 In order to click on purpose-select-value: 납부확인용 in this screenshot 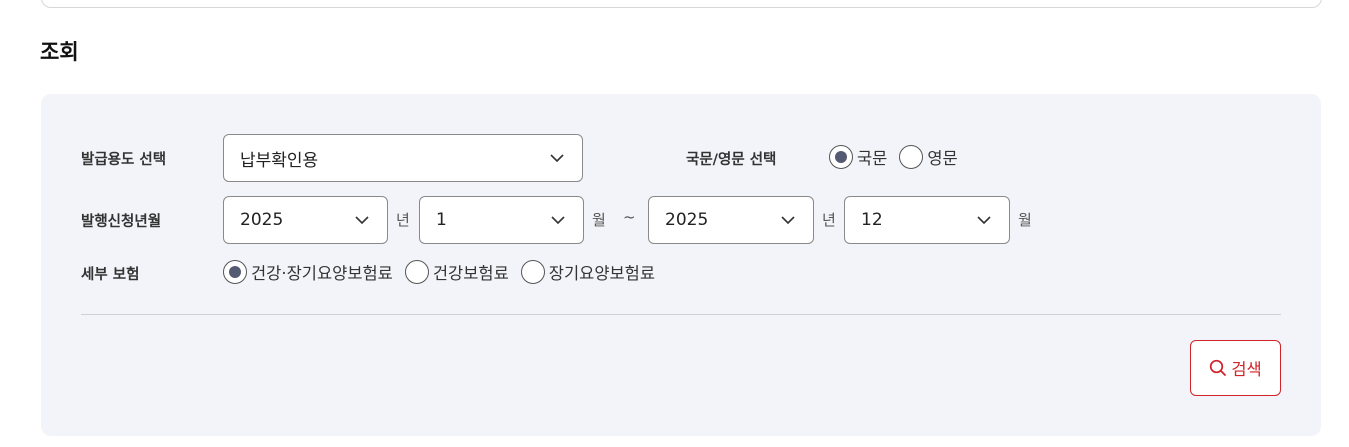, I will do `click(279, 160)`.